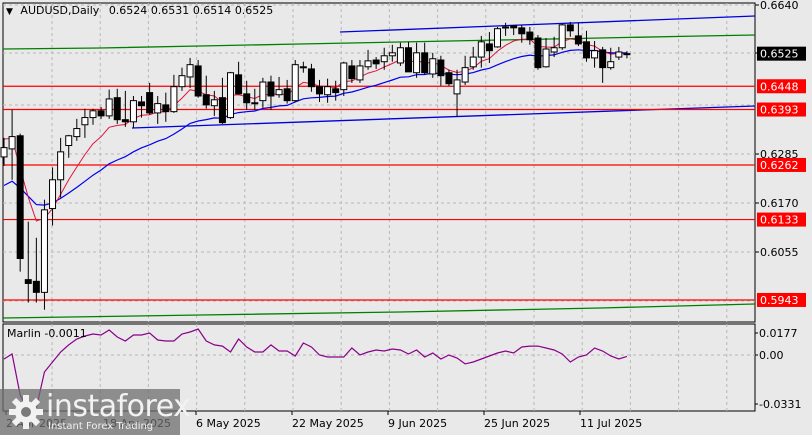  I want to click on open-value: 0.6524, so click(128, 10).